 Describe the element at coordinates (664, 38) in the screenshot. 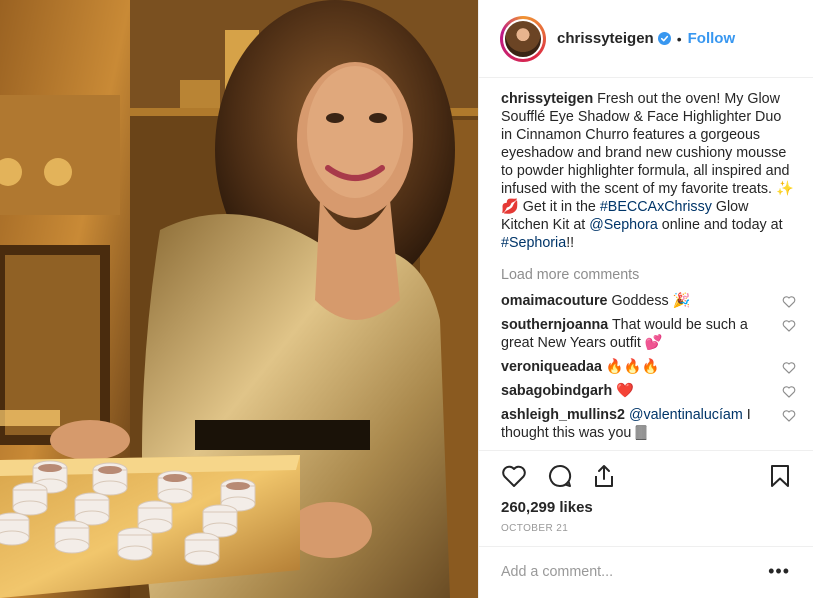

I see `verified-badge-icon` at that location.